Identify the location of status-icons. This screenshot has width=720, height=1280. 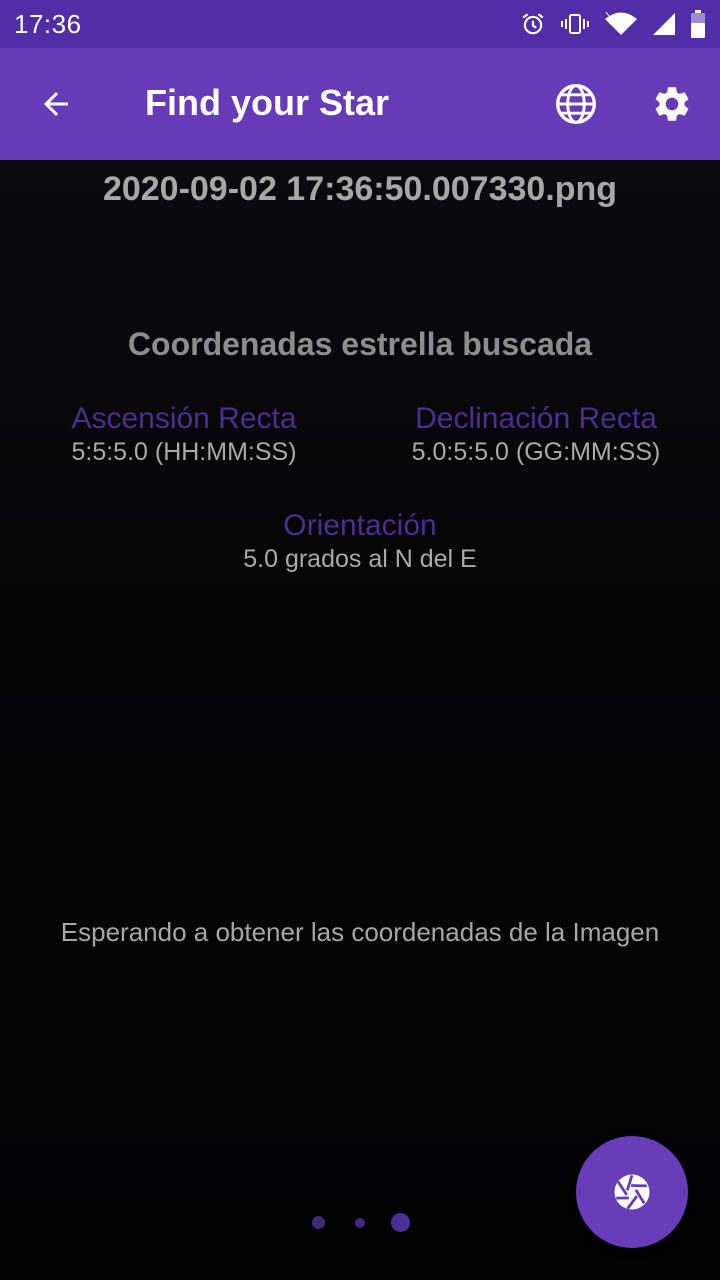
(613, 24).